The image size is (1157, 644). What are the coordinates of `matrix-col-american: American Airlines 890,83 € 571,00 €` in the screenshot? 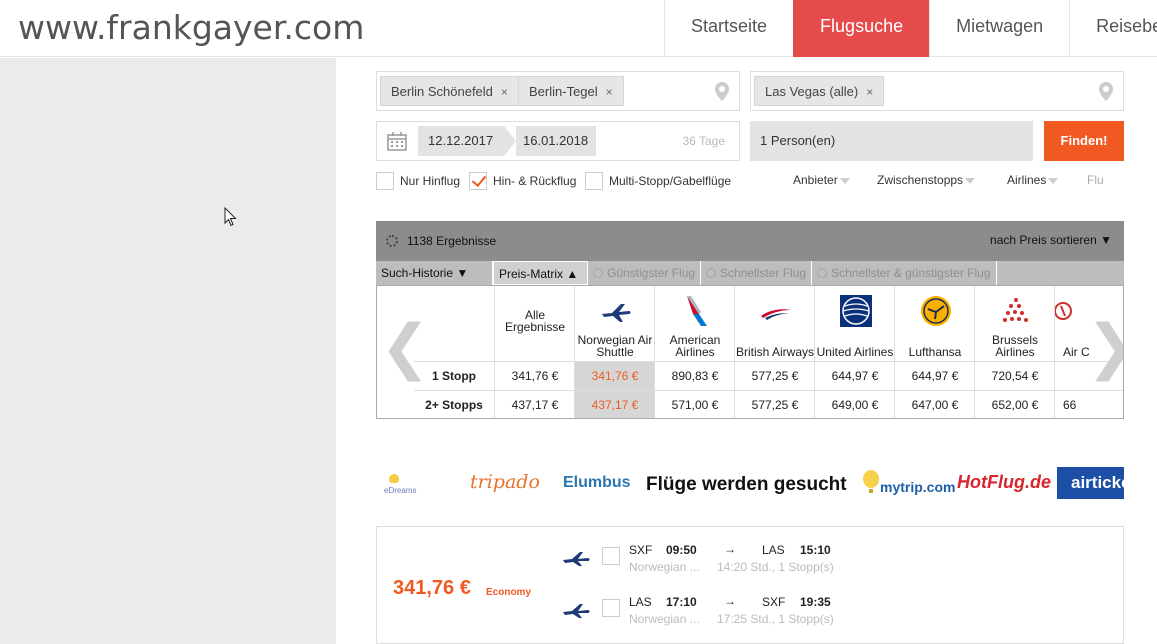 It's located at (694, 352).